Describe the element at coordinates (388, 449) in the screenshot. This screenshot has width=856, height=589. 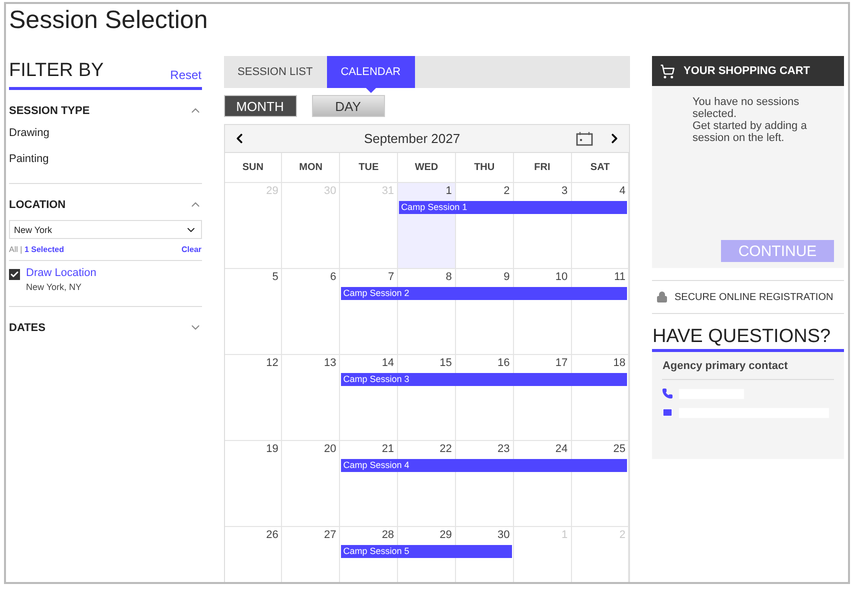
I see `day-number: 21` at that location.